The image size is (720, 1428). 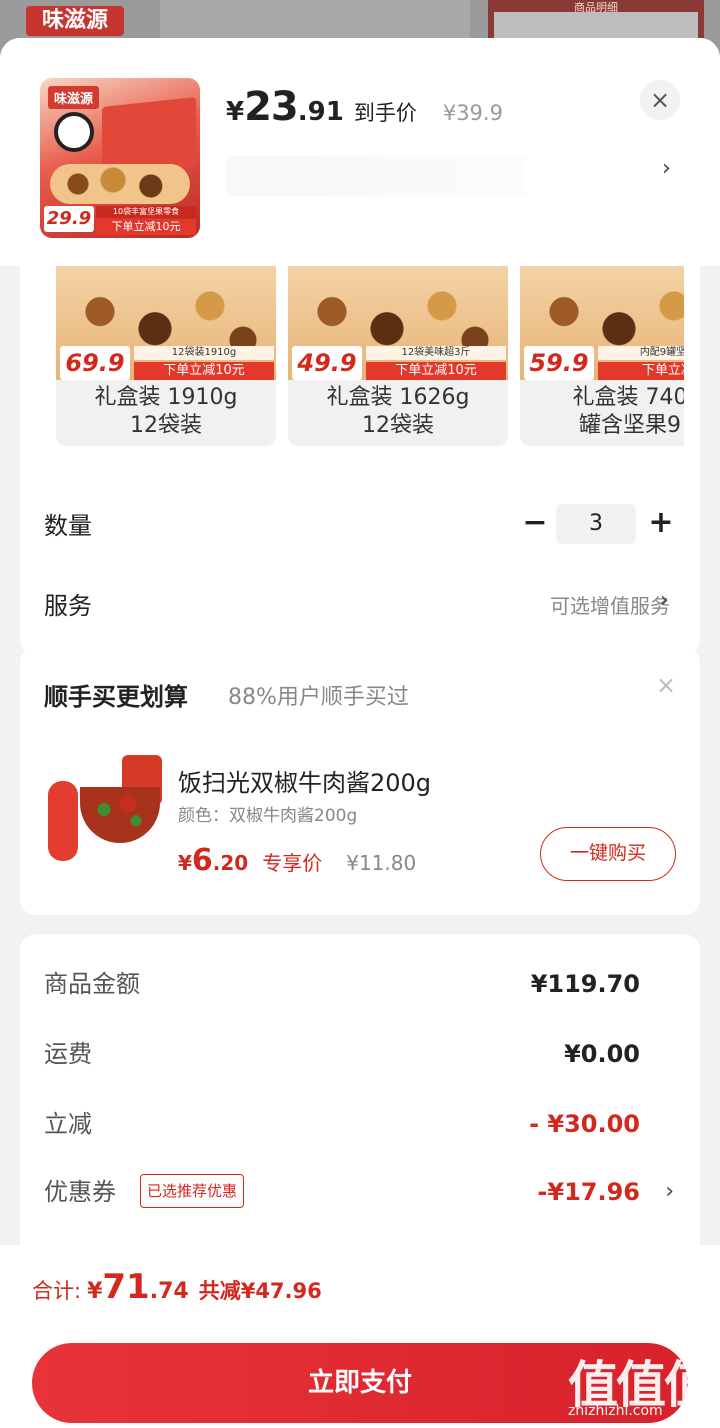 I want to click on variant-price: 69.9, so click(x=95, y=363).